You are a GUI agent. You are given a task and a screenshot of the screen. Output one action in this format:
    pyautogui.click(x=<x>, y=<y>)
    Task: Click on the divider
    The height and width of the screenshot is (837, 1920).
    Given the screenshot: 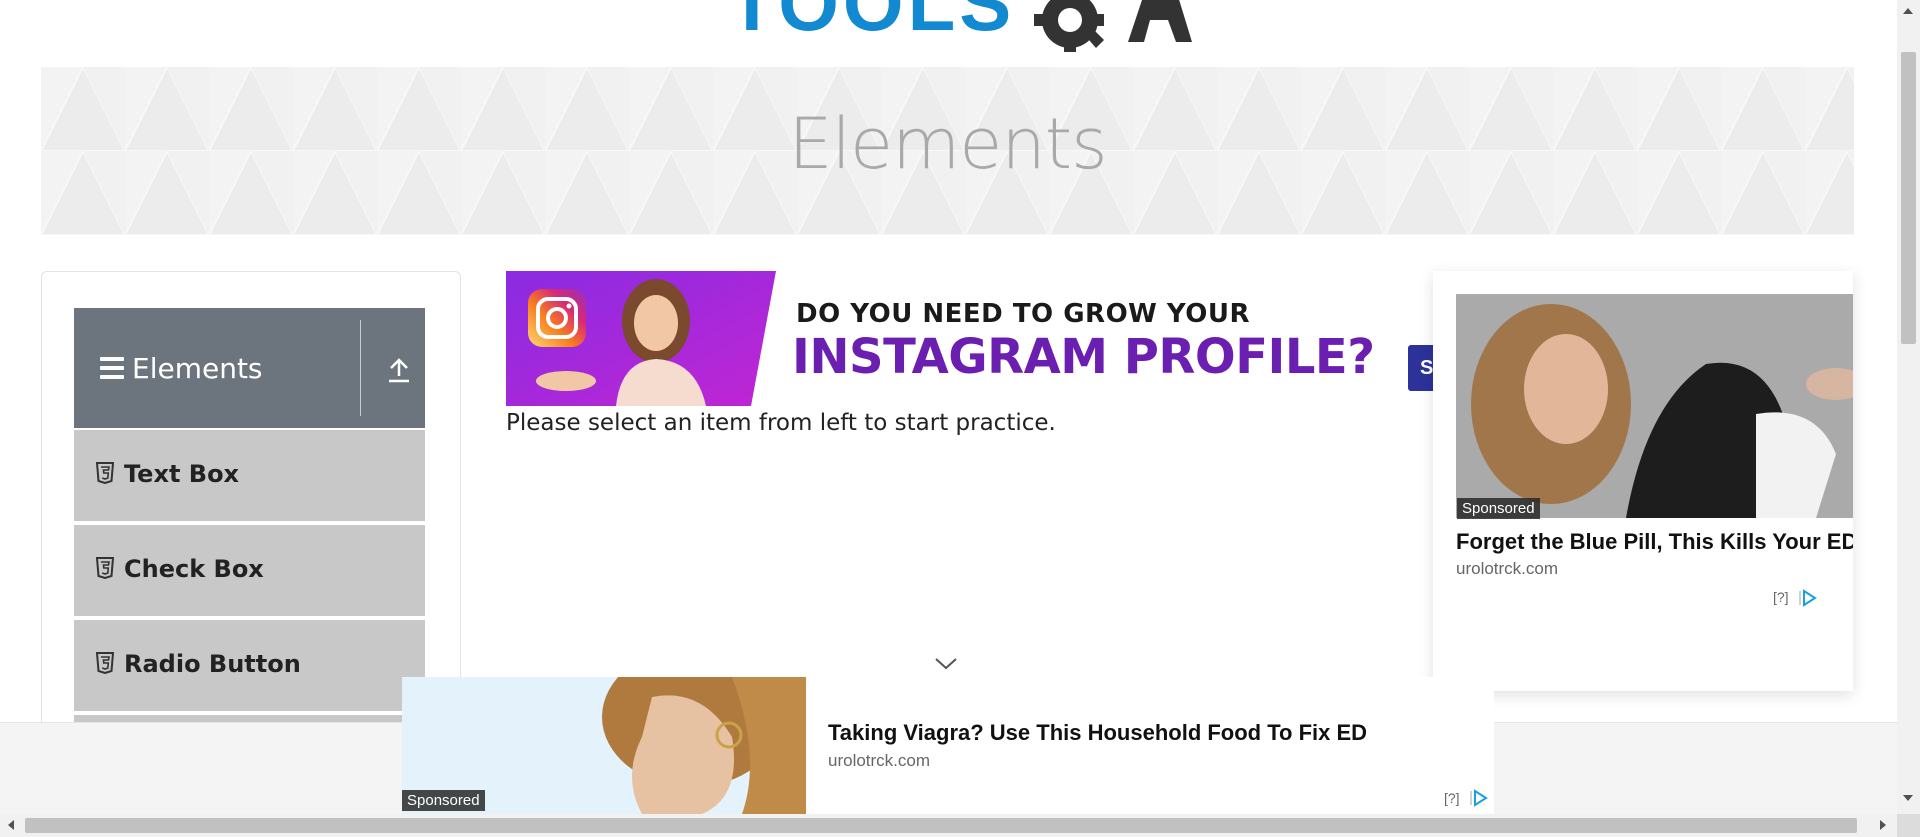 What is the action you would take?
    pyautogui.click(x=360, y=368)
    